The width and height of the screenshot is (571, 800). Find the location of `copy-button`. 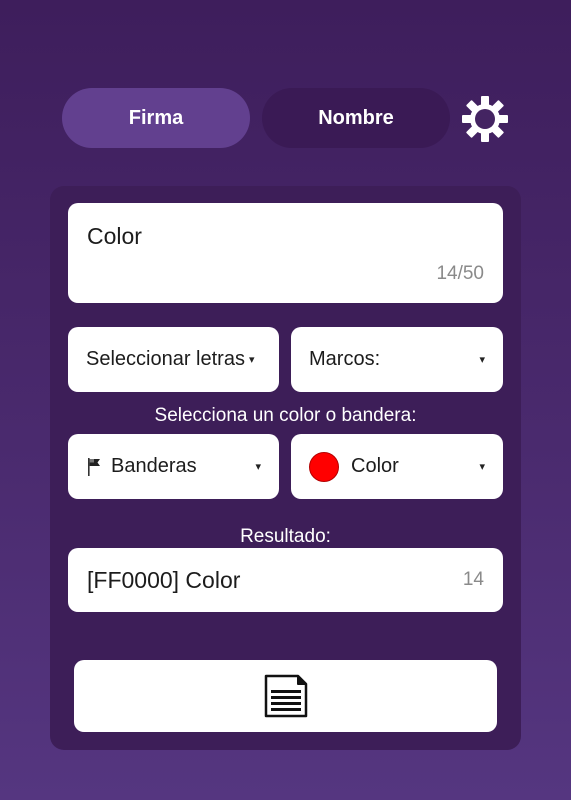

copy-button is located at coordinates (285, 696).